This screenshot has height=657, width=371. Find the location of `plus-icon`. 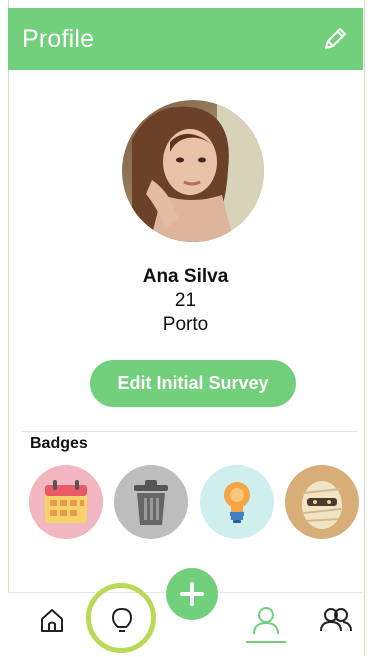

plus-icon is located at coordinates (192, 594).